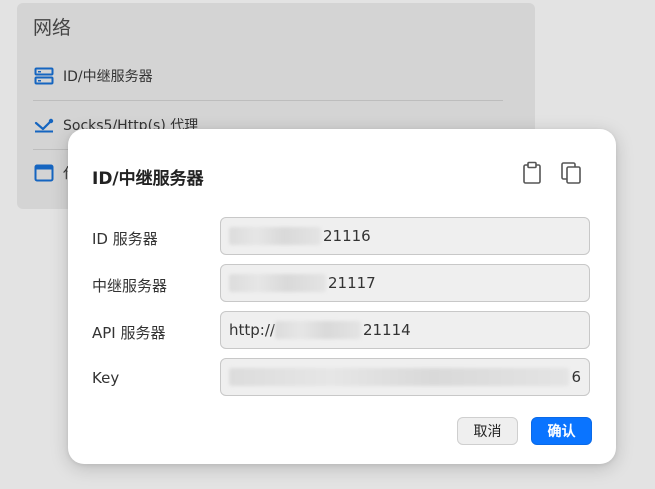 The width and height of the screenshot is (655, 489). Describe the element at coordinates (252, 330) in the screenshot. I see `api-server-prefix: http://` at that location.